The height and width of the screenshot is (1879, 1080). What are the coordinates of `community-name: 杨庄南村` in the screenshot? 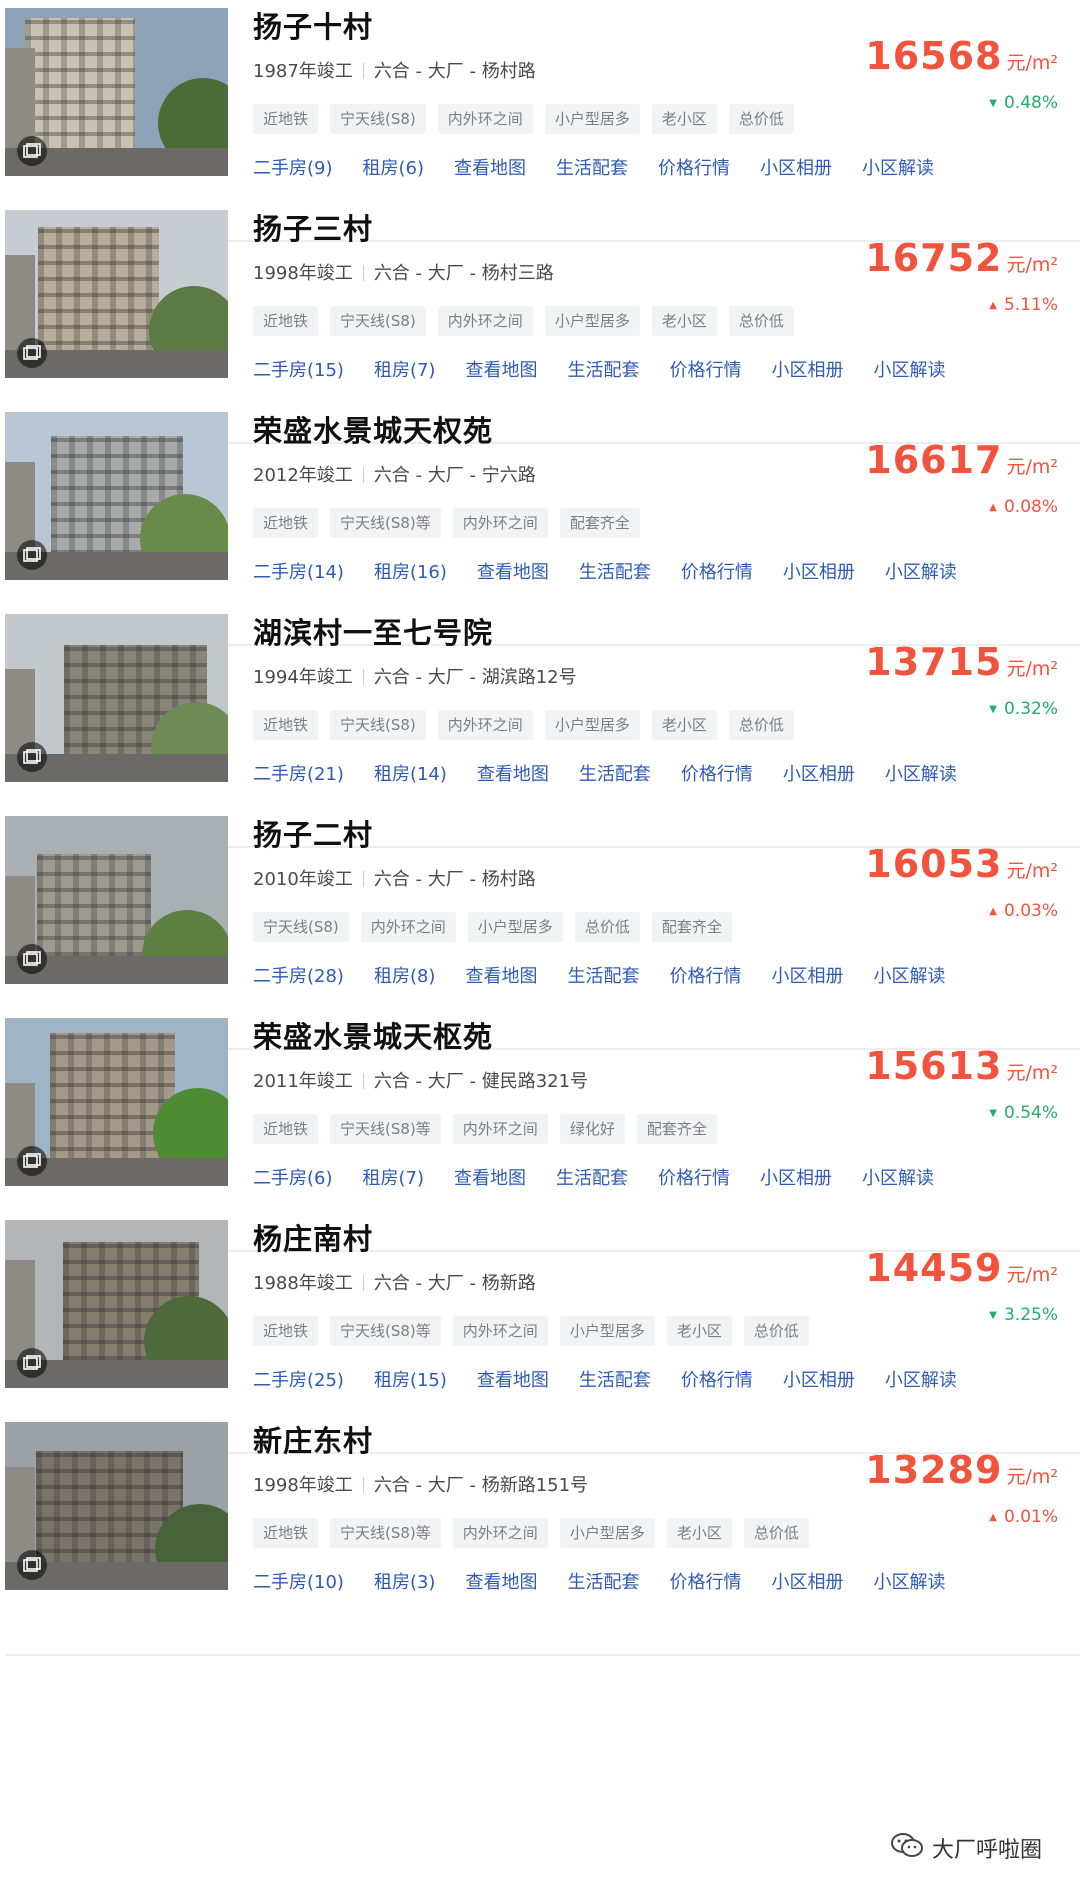 It's located at (313, 1237).